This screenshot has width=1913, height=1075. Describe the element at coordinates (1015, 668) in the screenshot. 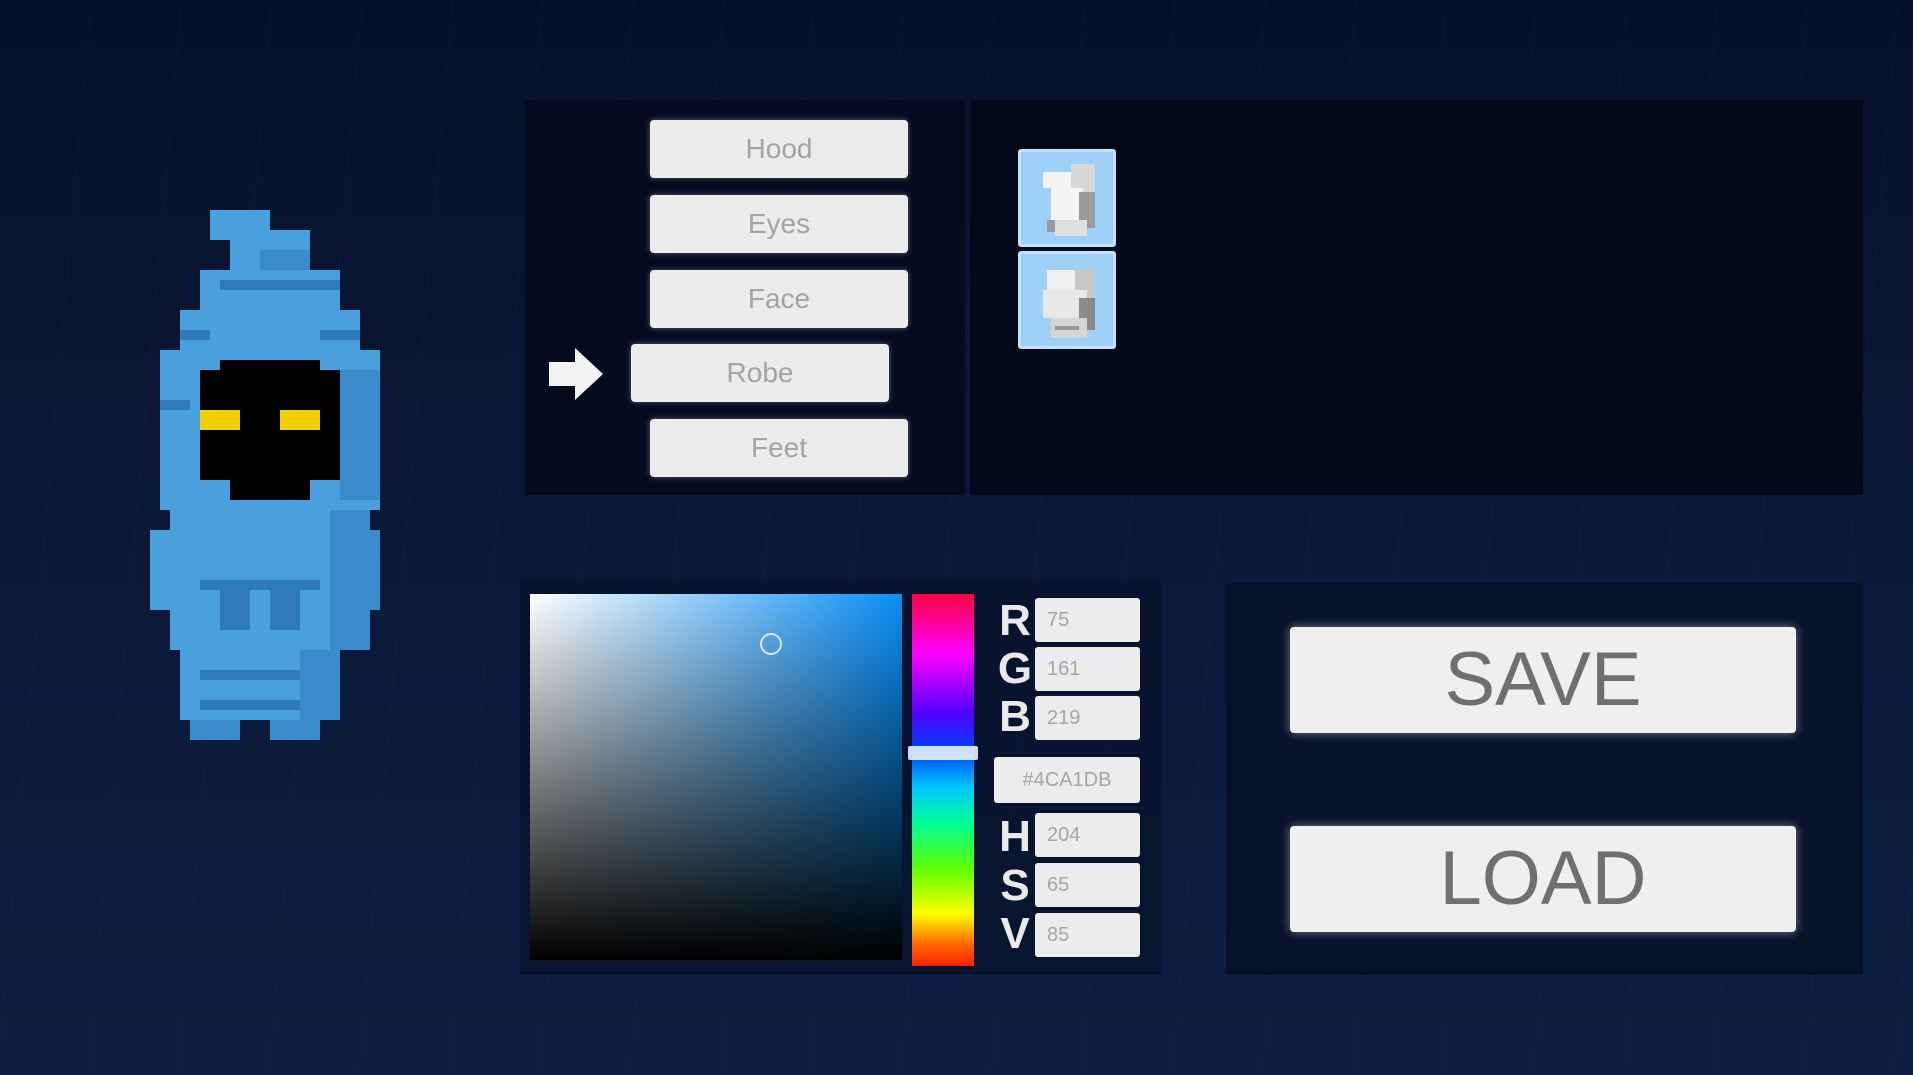

I see `green-label: G` at that location.